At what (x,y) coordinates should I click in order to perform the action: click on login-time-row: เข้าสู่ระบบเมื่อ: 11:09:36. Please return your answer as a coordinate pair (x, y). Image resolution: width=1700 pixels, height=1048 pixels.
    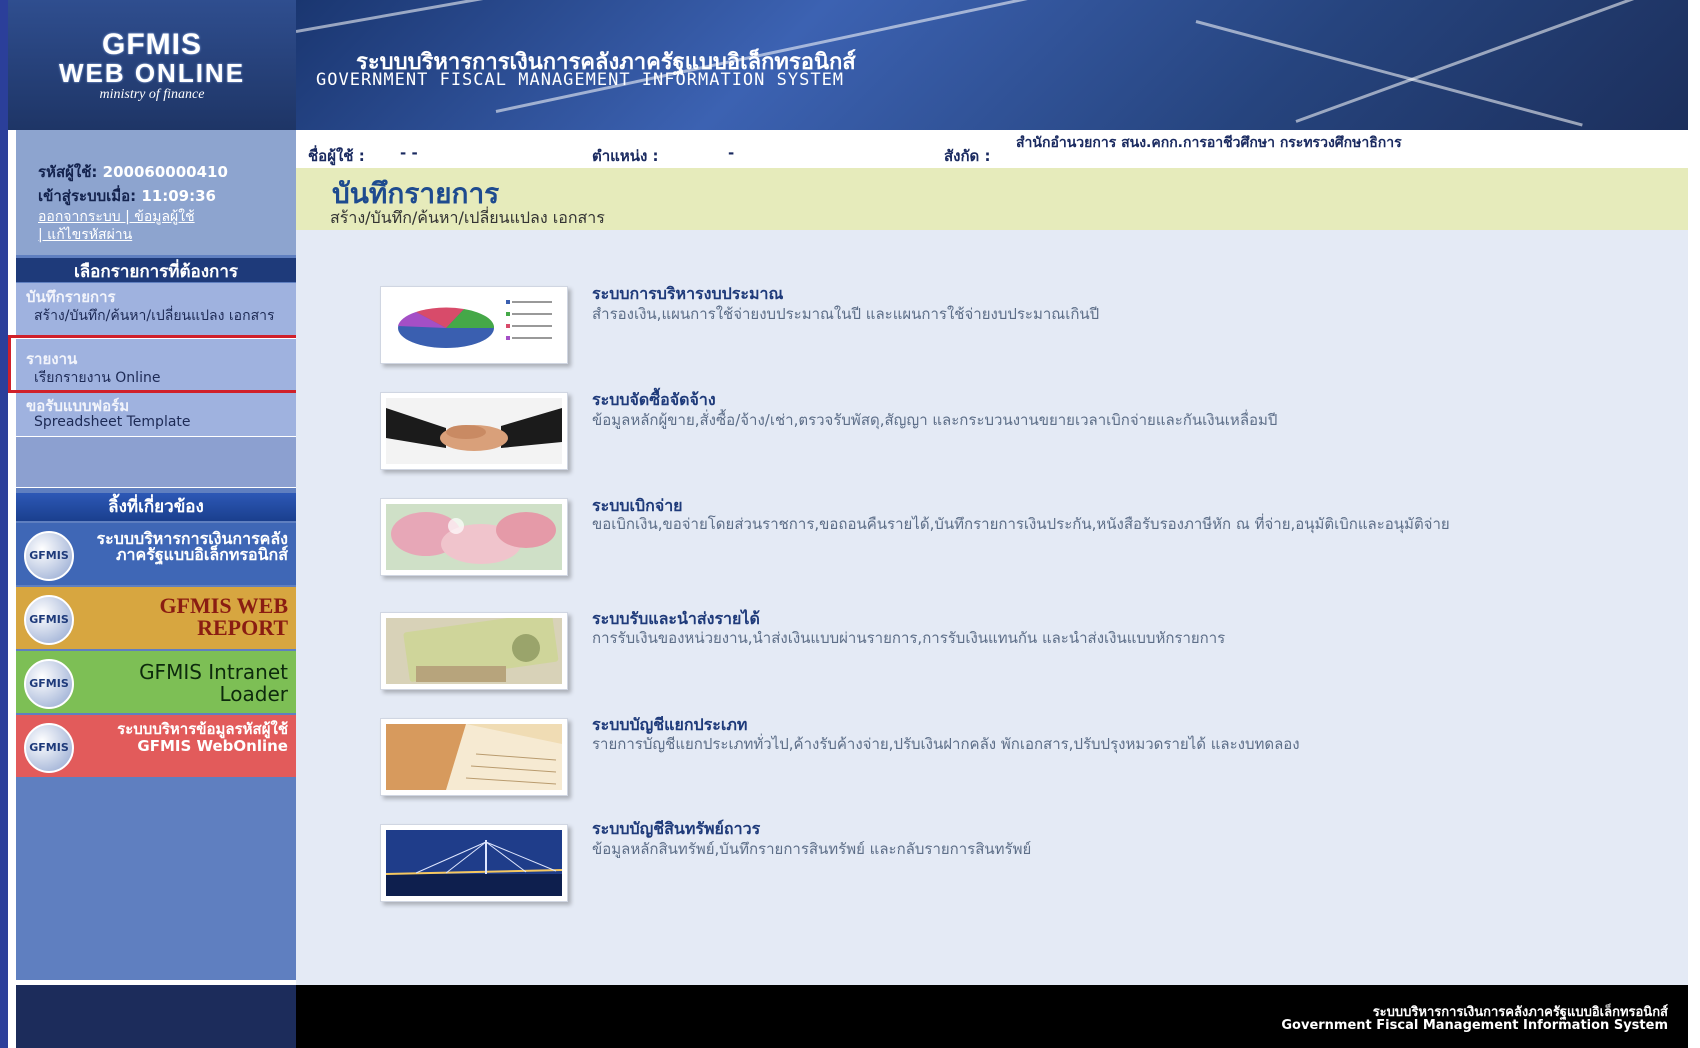
    Looking at the image, I should click on (127, 196).